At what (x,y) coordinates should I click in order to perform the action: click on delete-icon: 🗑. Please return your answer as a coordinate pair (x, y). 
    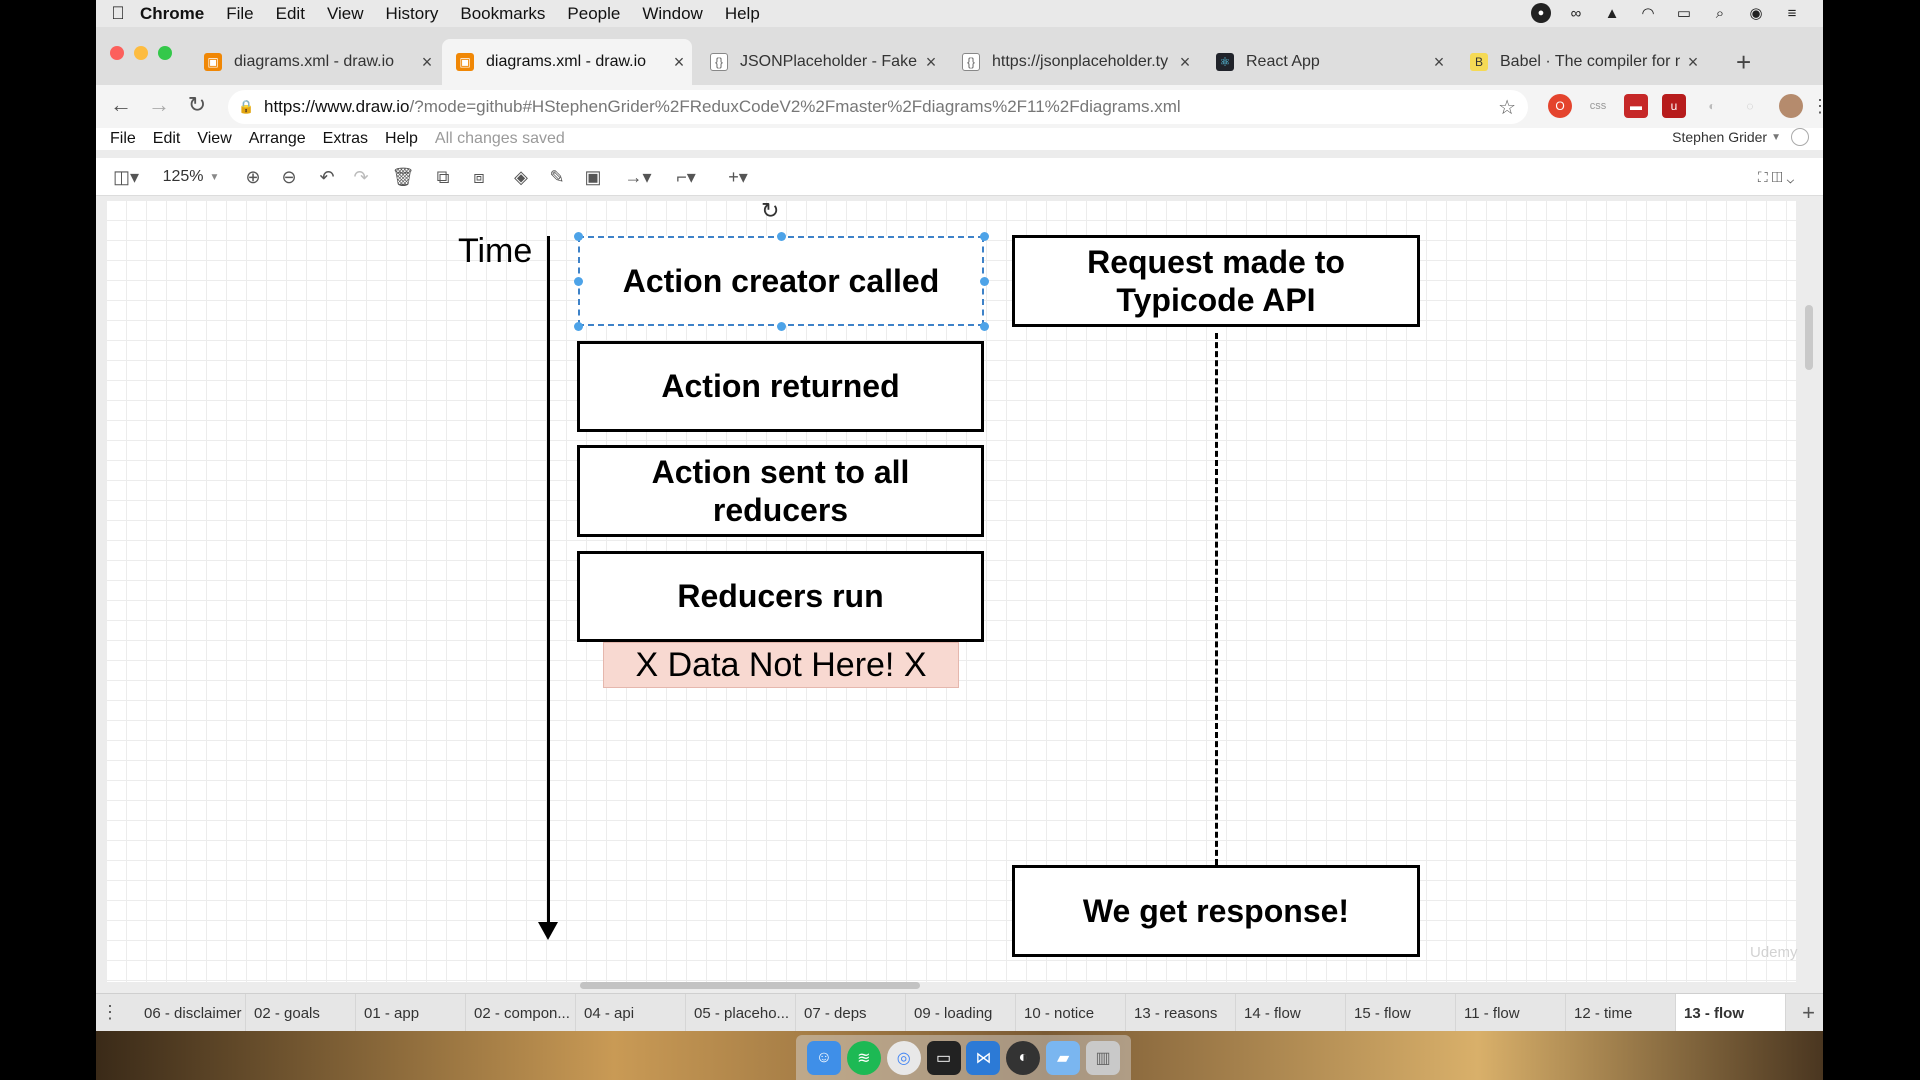
    Looking at the image, I should click on (403, 177).